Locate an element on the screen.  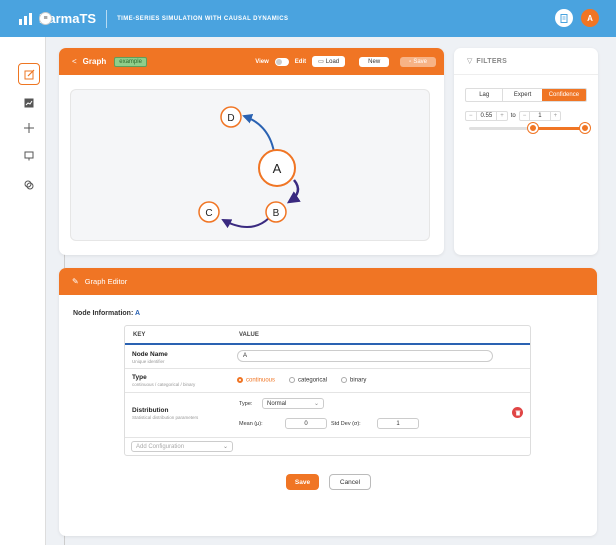
sidebar-collapse-button: ≡ is located at coordinates (45, 18).